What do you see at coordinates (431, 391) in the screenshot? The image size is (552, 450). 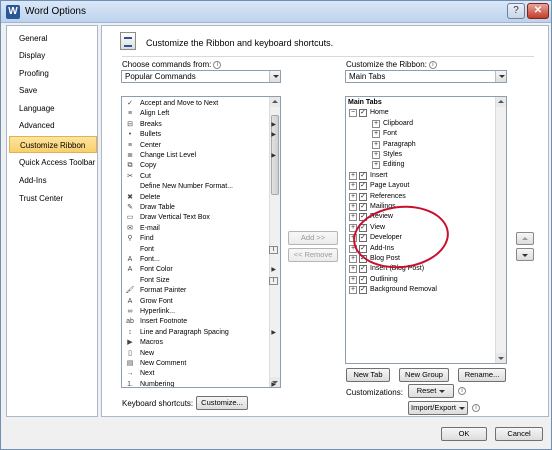 I see `reset-button: Reset` at bounding box center [431, 391].